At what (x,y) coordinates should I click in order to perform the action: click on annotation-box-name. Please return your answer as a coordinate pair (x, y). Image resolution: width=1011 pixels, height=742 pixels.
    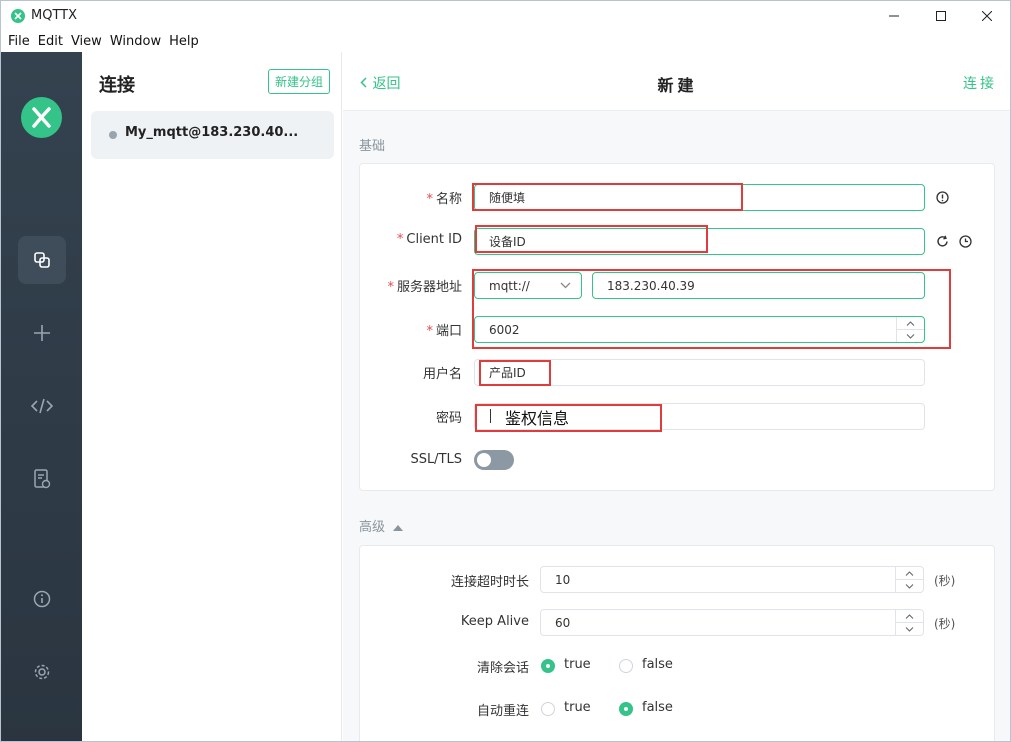
    Looking at the image, I should click on (607, 197).